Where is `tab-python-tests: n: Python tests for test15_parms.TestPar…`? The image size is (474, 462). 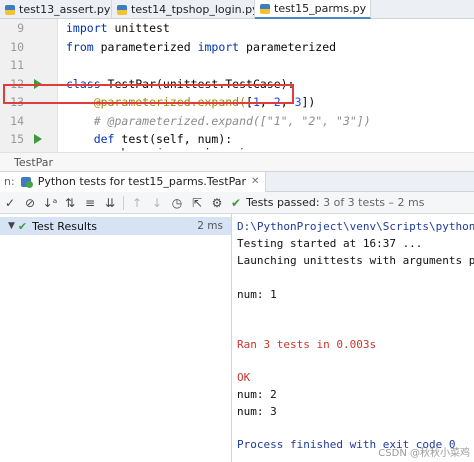
tab-python-tests: n: Python tests for test15_parms.TestPar… is located at coordinates (133, 181).